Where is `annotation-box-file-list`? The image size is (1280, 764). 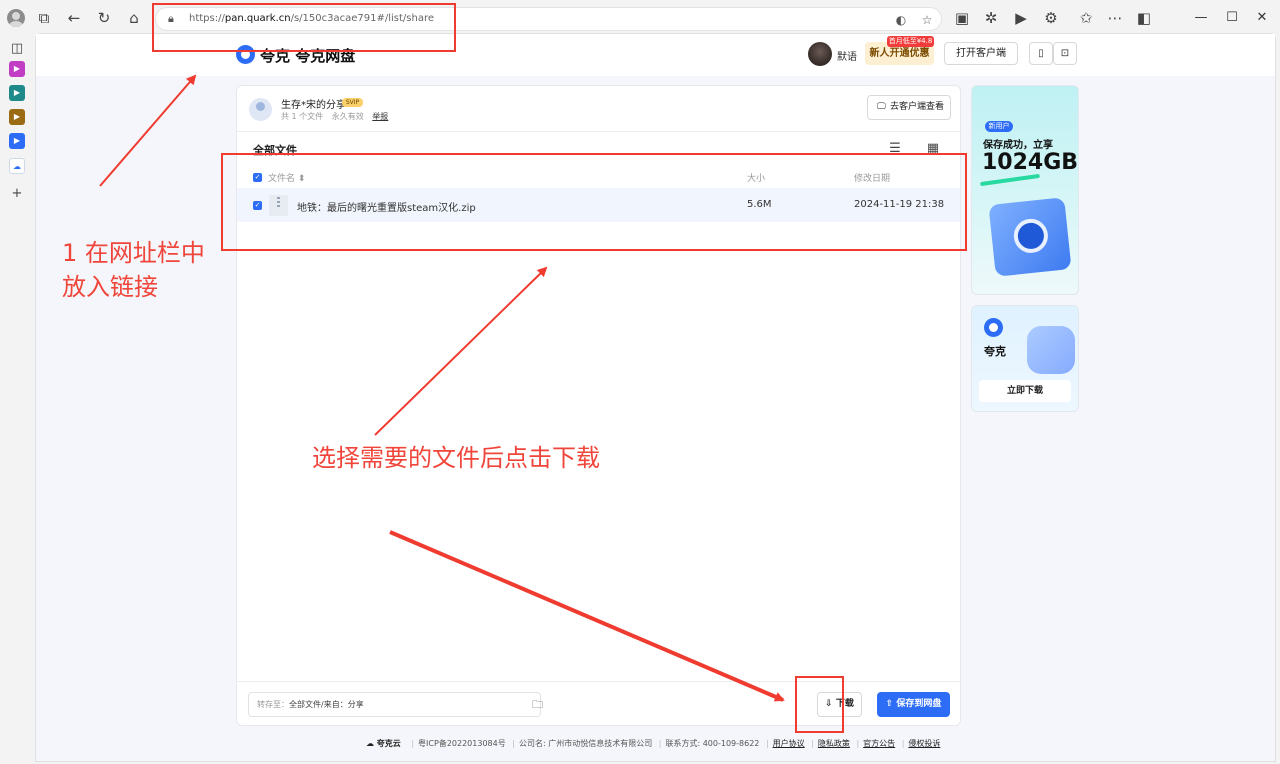
annotation-box-file-list is located at coordinates (594, 202).